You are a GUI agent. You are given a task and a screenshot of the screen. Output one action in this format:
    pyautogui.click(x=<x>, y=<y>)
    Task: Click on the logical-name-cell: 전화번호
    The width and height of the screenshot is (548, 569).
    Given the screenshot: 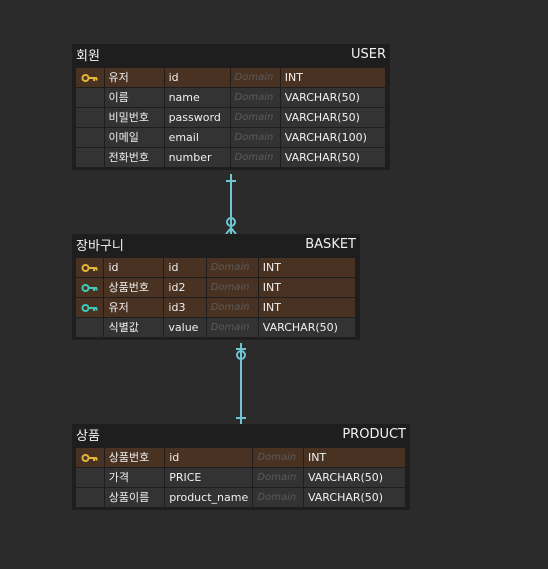 What is the action you would take?
    pyautogui.click(x=134, y=157)
    